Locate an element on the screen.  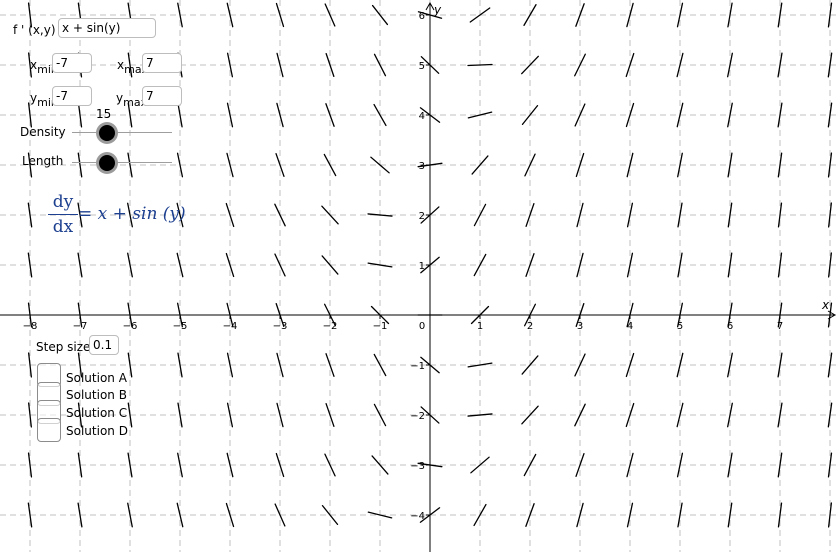
y-tick-label: 5 is located at coordinates (422, 66).